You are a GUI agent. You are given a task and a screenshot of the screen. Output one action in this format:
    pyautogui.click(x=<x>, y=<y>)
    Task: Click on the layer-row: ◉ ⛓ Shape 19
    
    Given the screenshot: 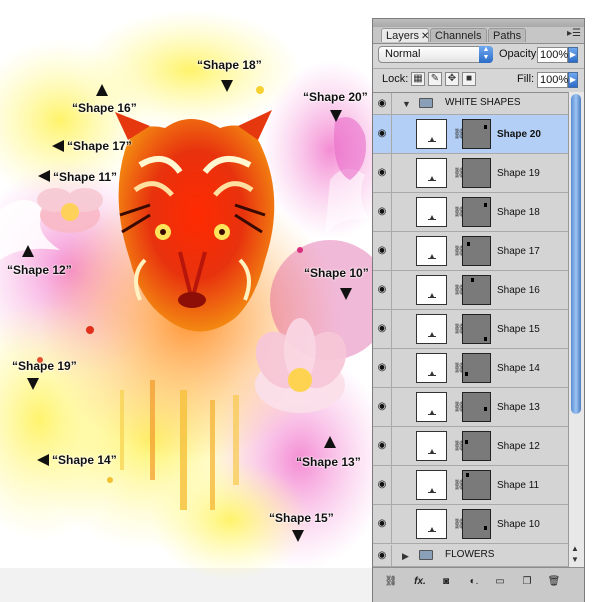 What is the action you would take?
    pyautogui.click(x=470, y=173)
    